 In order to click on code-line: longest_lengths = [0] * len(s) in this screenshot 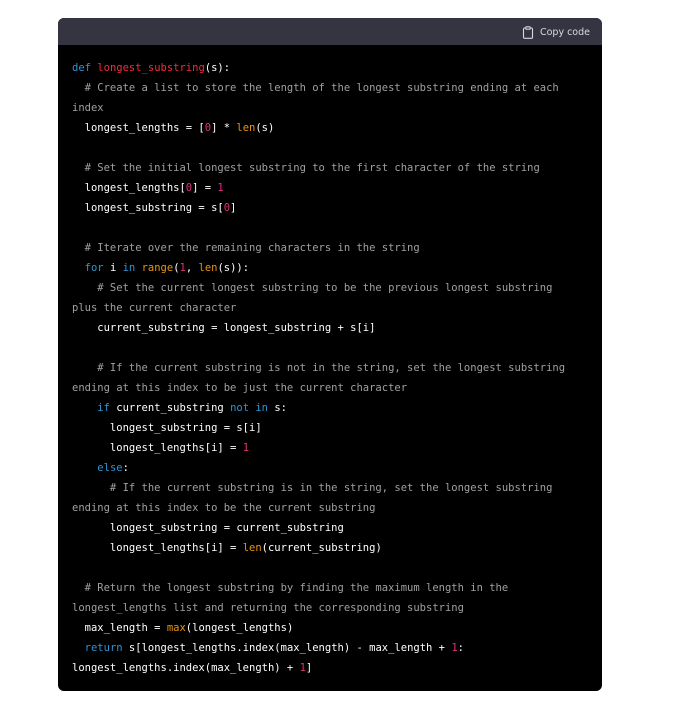, I will do `click(332, 128)`.